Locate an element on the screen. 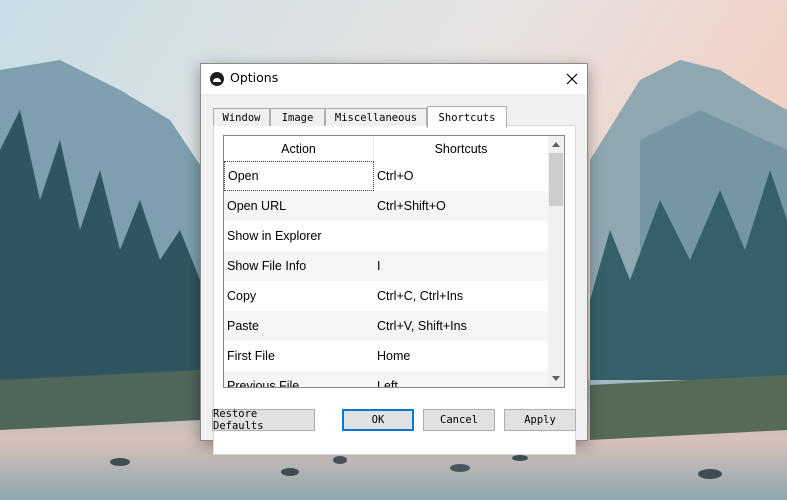  action-cell: Show File Info is located at coordinates (299, 266).